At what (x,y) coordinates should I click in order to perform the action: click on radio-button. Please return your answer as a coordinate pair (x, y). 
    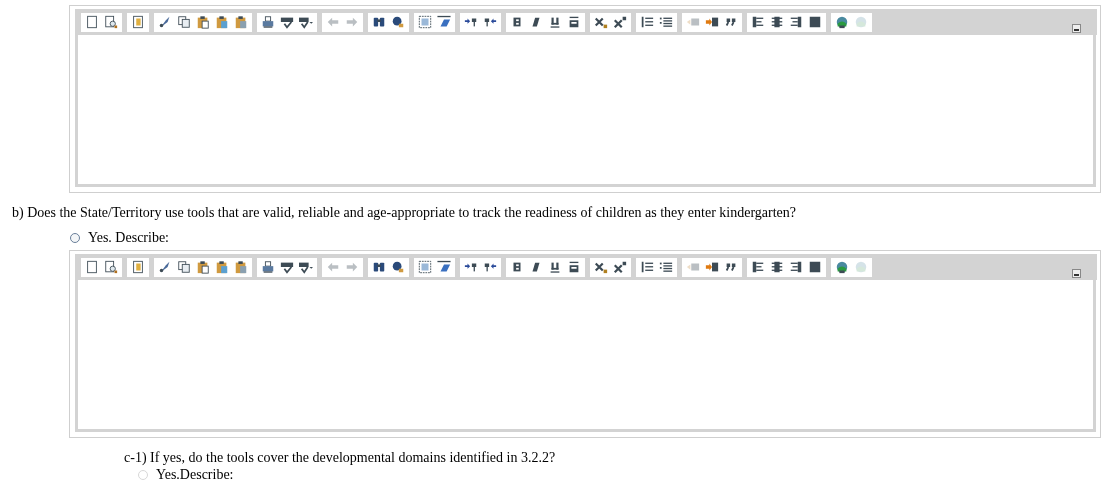
    Looking at the image, I should click on (75, 238).